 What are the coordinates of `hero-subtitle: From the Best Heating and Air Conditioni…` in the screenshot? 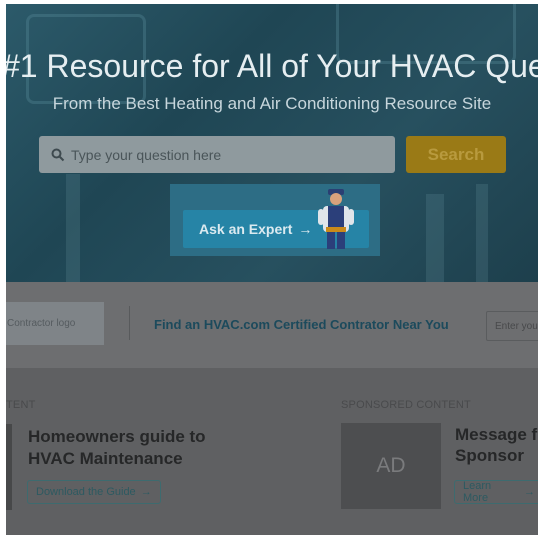 It's located at (272, 103).